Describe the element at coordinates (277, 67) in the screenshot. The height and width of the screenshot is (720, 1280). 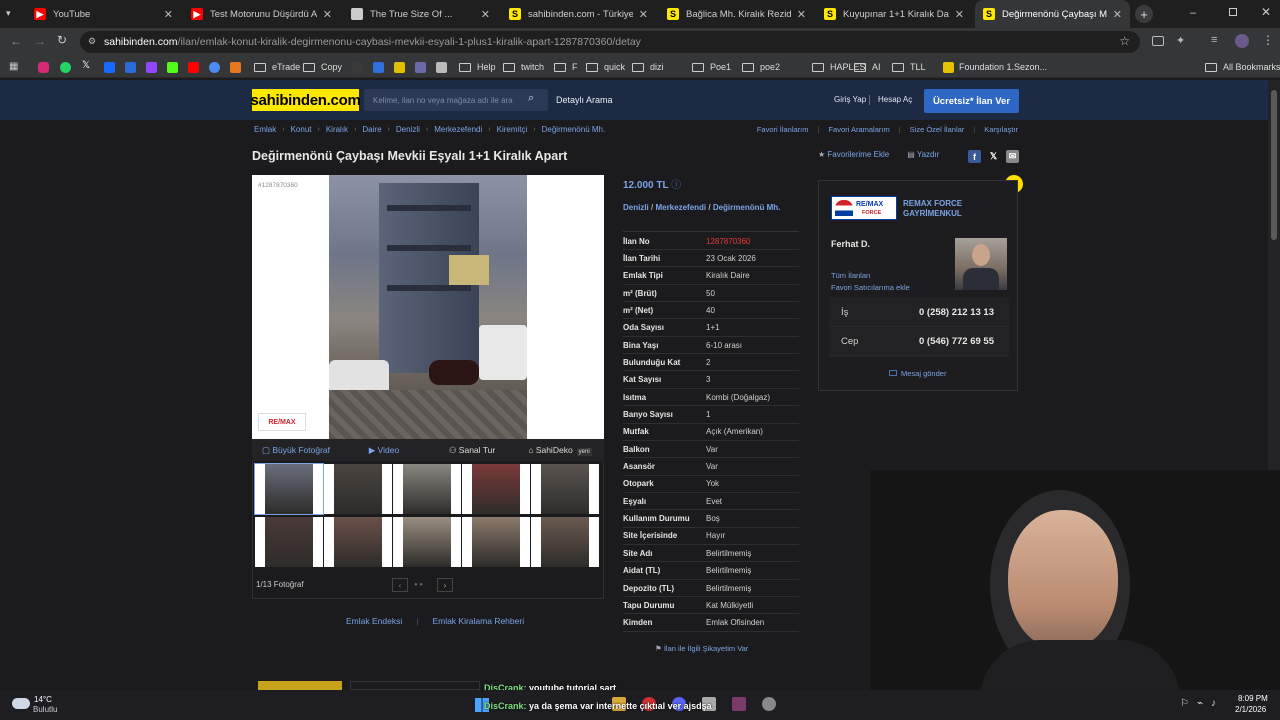
I see `bookmark-item: eTrade` at that location.